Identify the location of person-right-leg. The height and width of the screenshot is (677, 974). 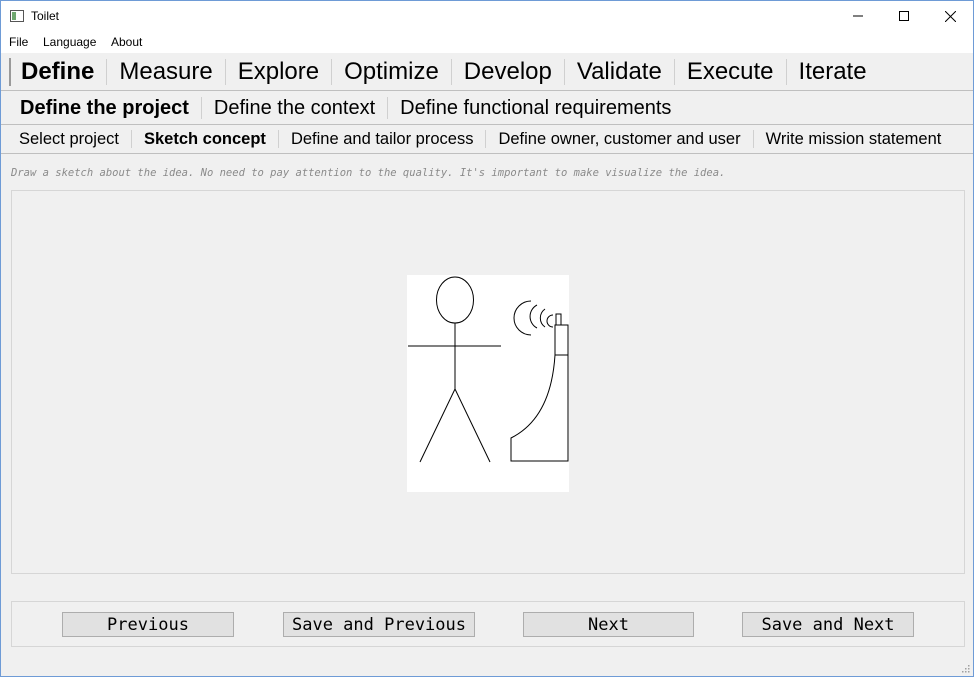
(472, 425).